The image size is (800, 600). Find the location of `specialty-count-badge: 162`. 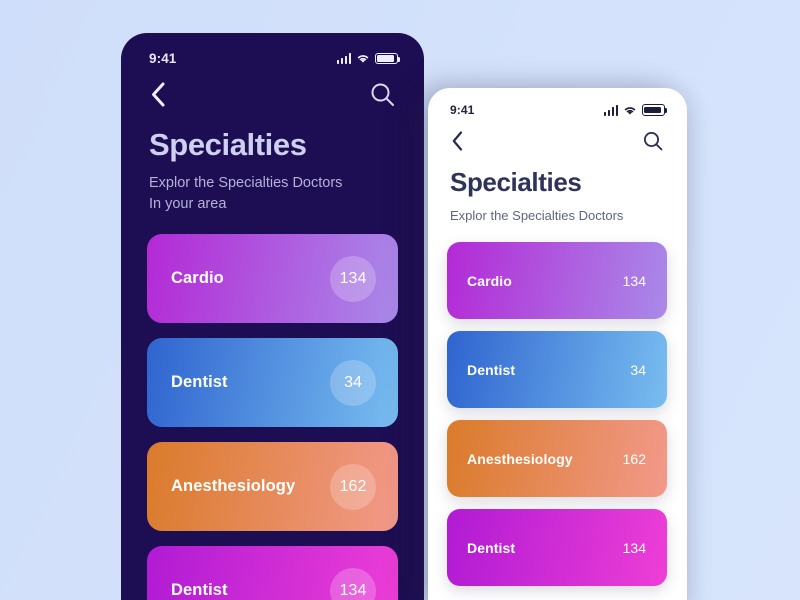

specialty-count-badge: 162 is located at coordinates (353, 486).